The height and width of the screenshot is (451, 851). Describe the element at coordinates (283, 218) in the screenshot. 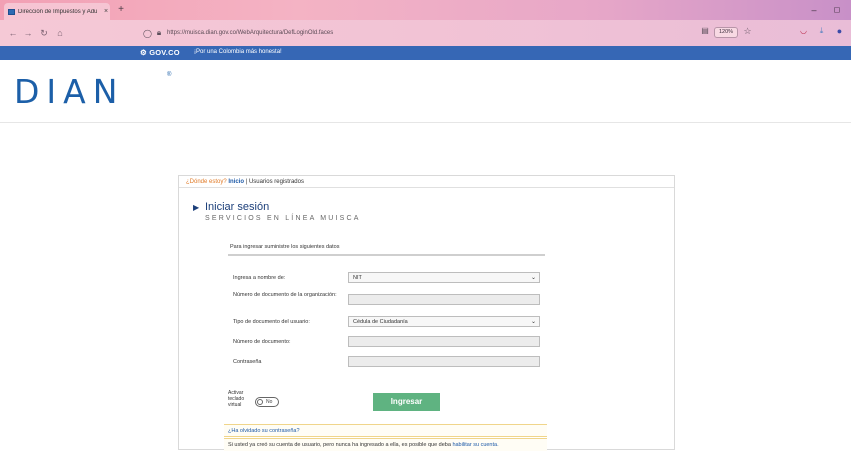

I see `page-subtitle: SERVICIOS EN LÍNEA MUISCA` at that location.